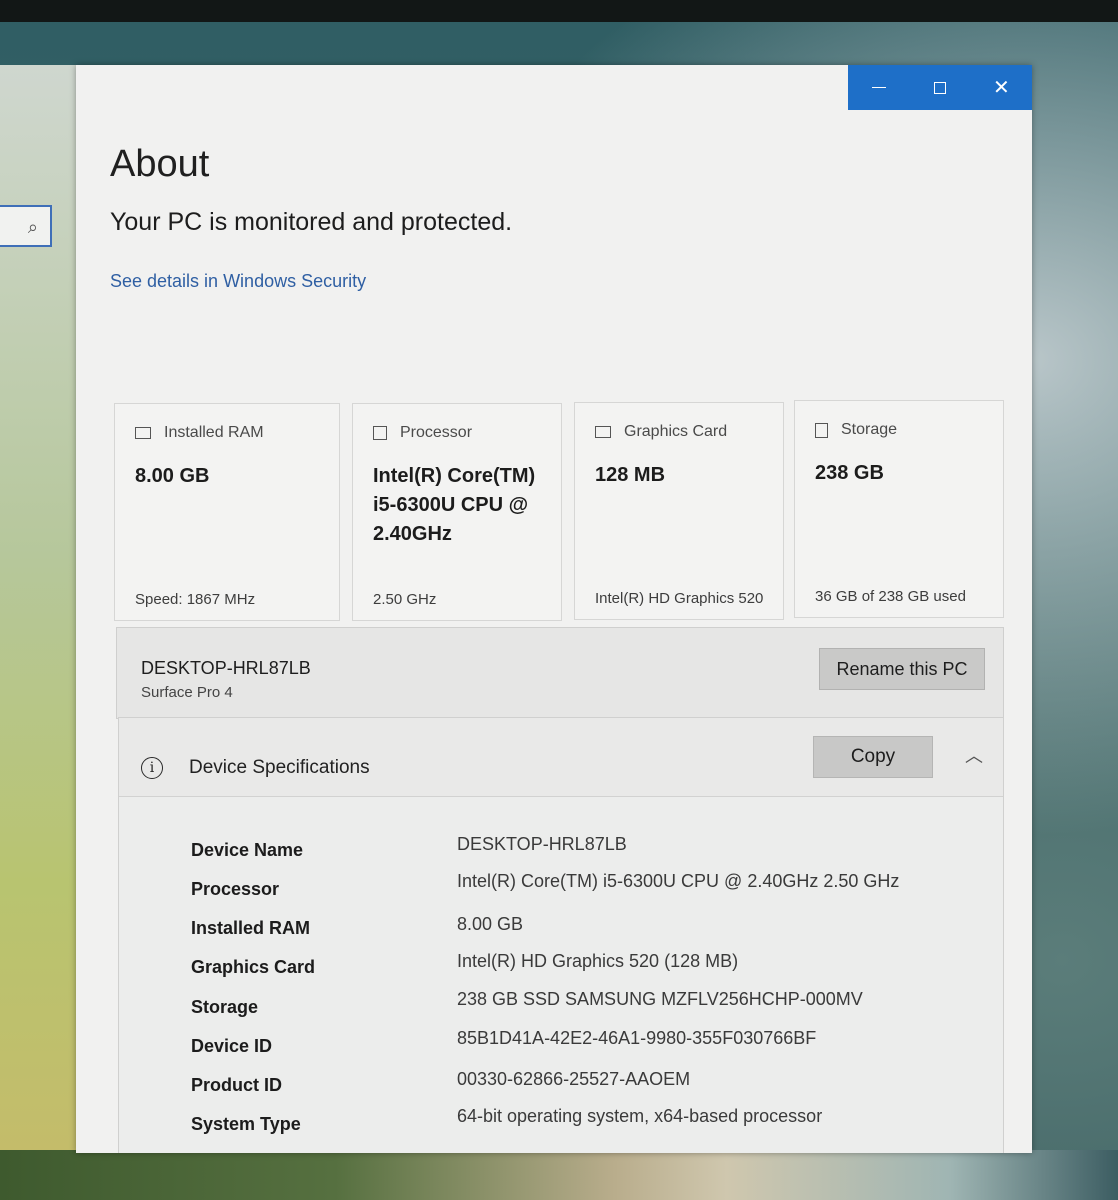 Image resolution: width=1118 pixels, height=1200 pixels. What do you see at coordinates (187, 692) in the screenshot?
I see `pc-model: Surface Pro 4` at bounding box center [187, 692].